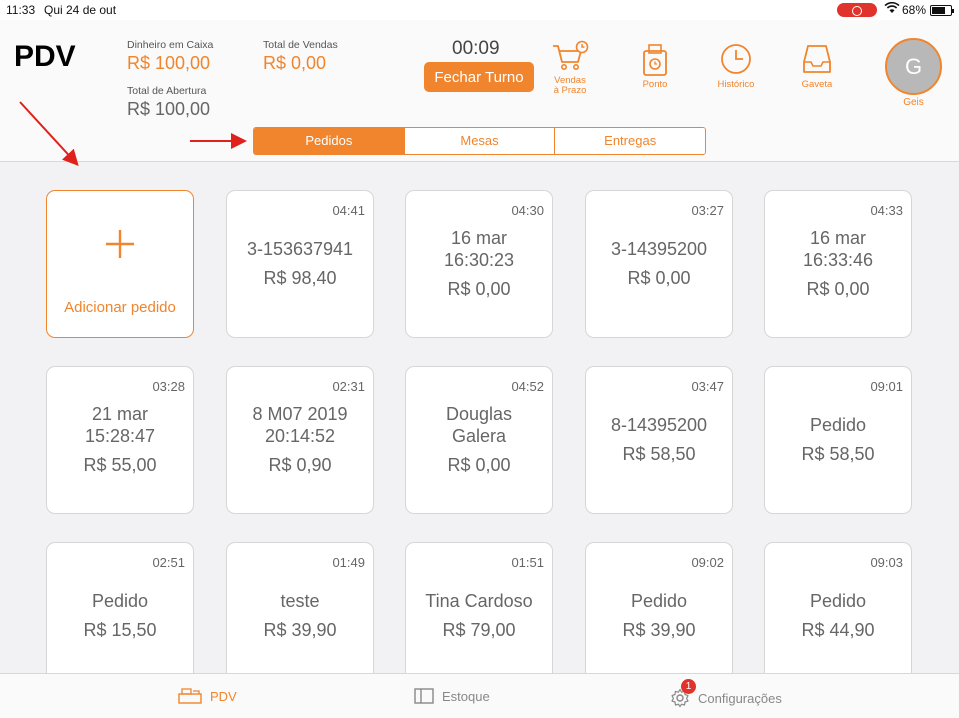 Image resolution: width=959 pixels, height=718 pixels. What do you see at coordinates (688, 686) in the screenshot?
I see `notification-badge: 1` at bounding box center [688, 686].